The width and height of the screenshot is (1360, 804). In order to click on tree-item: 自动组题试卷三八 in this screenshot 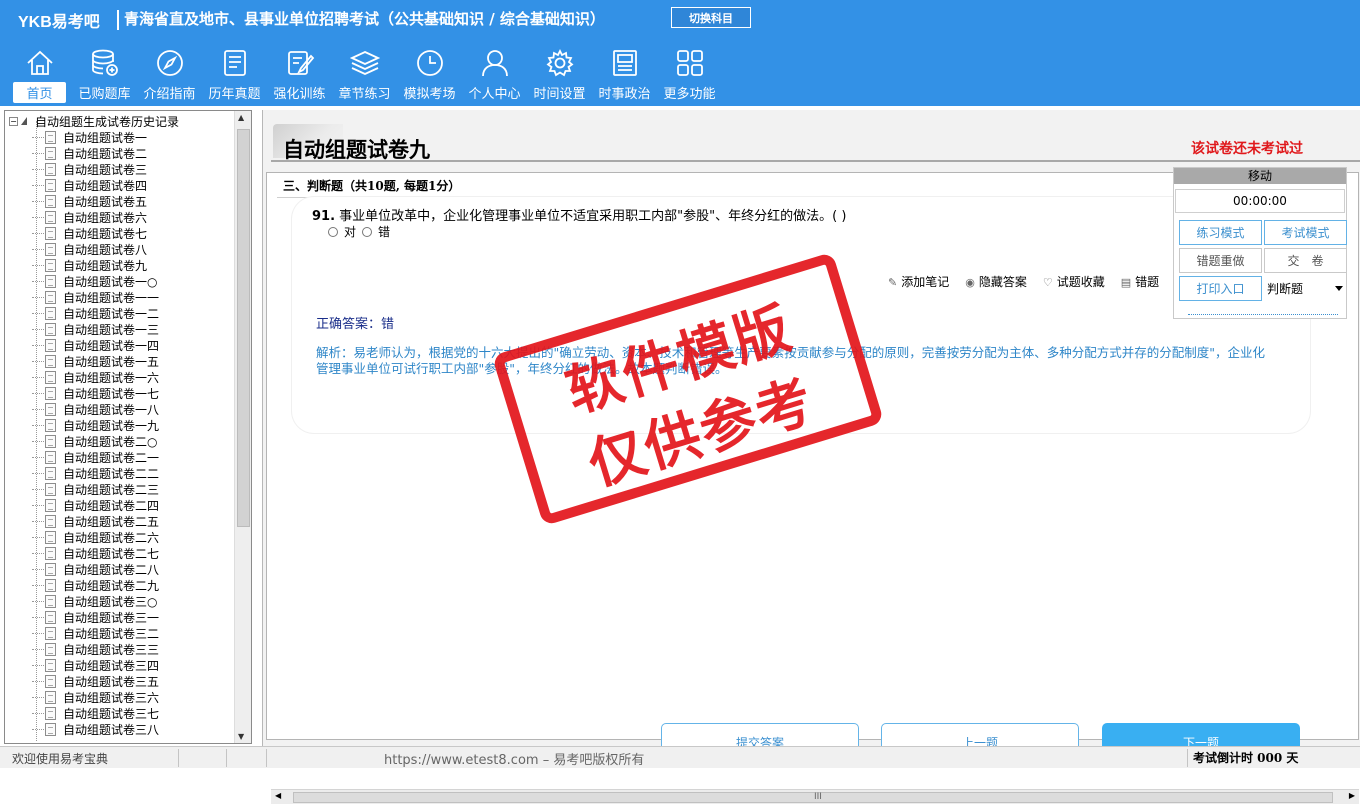, I will do `click(82, 729)`.